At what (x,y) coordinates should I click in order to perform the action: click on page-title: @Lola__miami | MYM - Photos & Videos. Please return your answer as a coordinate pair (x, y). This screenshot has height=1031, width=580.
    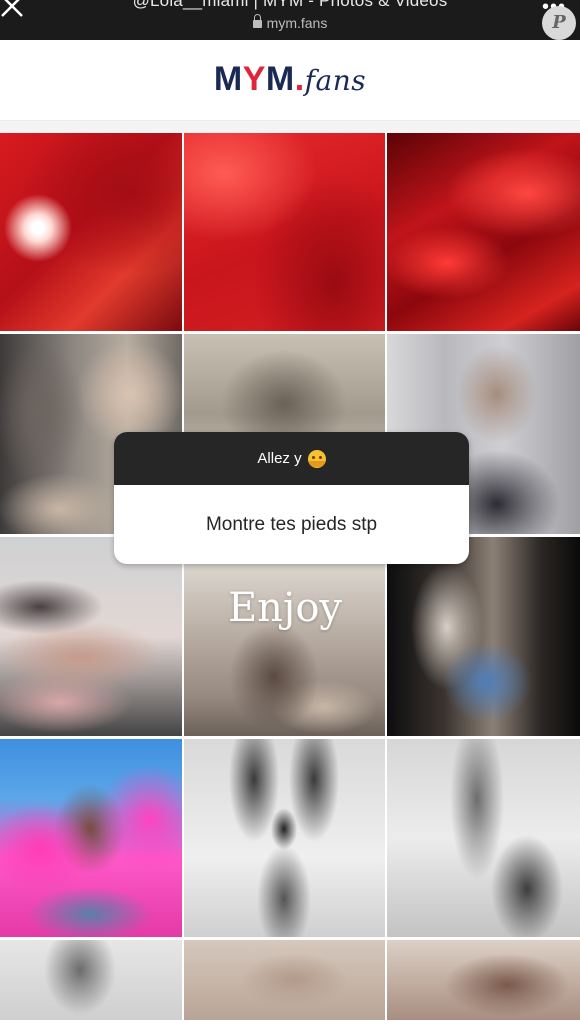
    Looking at the image, I should click on (290, 5).